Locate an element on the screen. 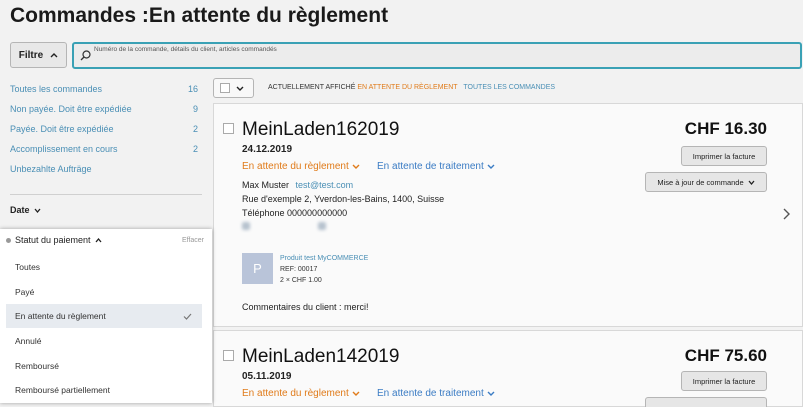  payment-option-label: En attente du règlement is located at coordinates (60, 316).